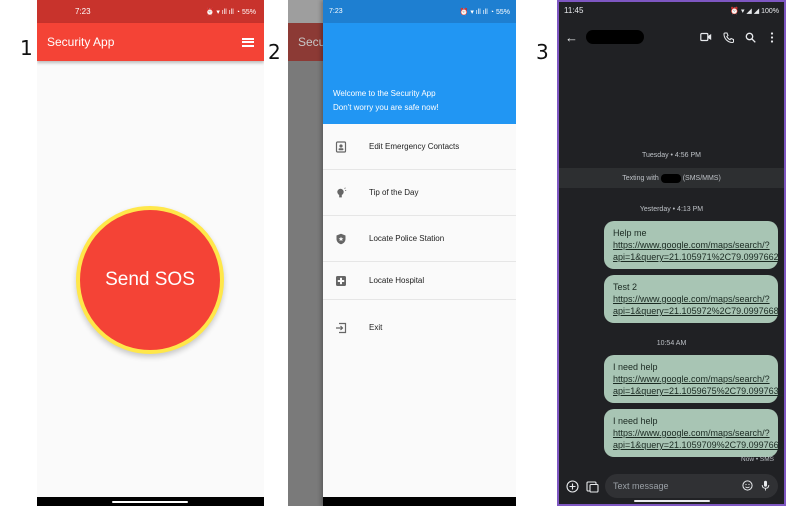  I want to click on redacted-name, so click(670, 178).